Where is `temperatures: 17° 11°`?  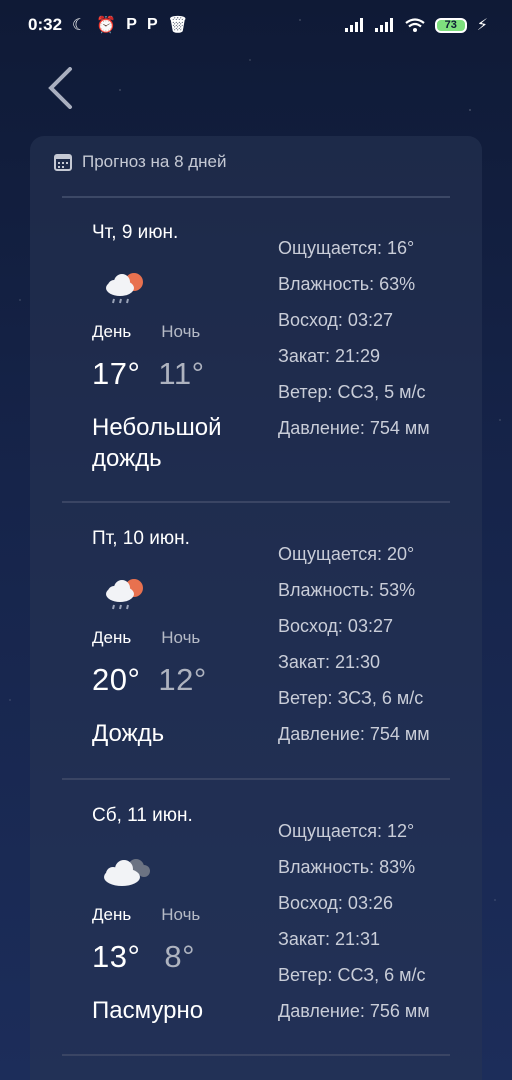
temperatures: 17° 11° is located at coordinates (148, 374).